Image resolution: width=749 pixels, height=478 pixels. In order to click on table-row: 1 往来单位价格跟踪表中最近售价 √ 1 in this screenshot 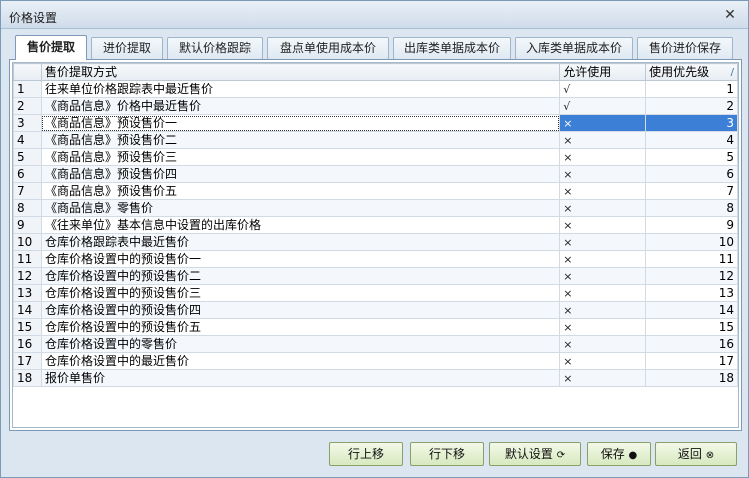, I will do `click(375, 89)`.